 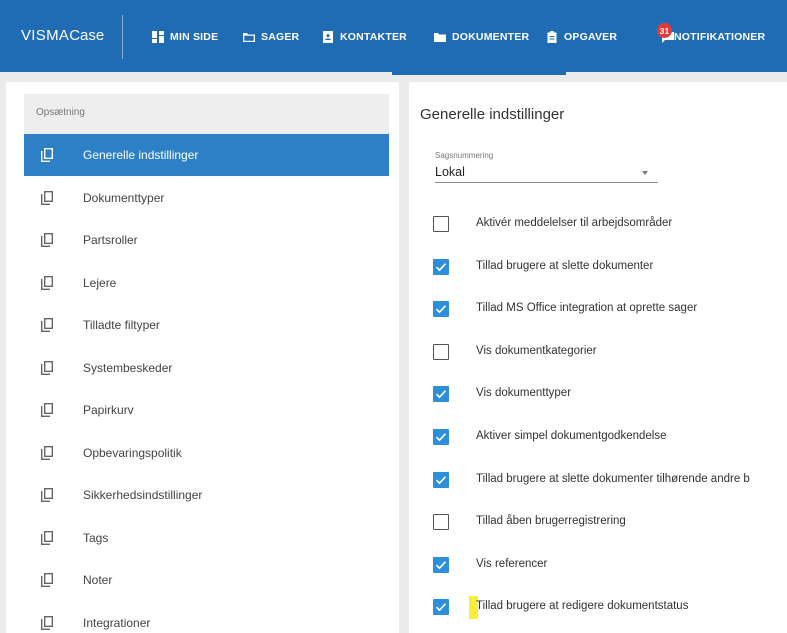 I want to click on nav-min-side: MIN SIDE, so click(x=185, y=37).